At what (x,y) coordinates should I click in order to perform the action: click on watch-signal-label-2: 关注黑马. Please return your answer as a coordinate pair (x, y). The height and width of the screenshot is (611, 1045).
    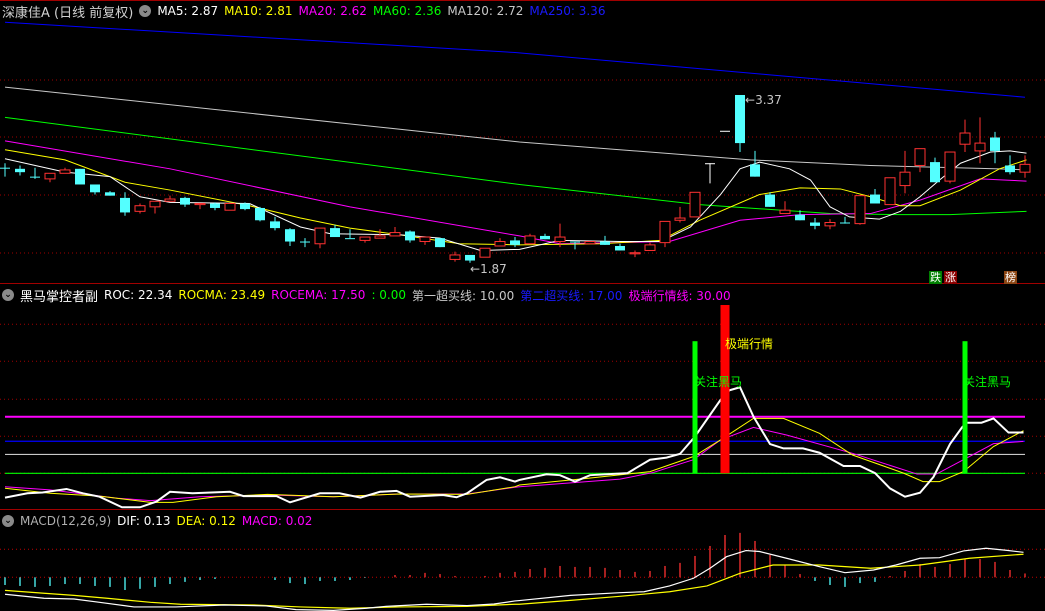
    Looking at the image, I should click on (987, 382).